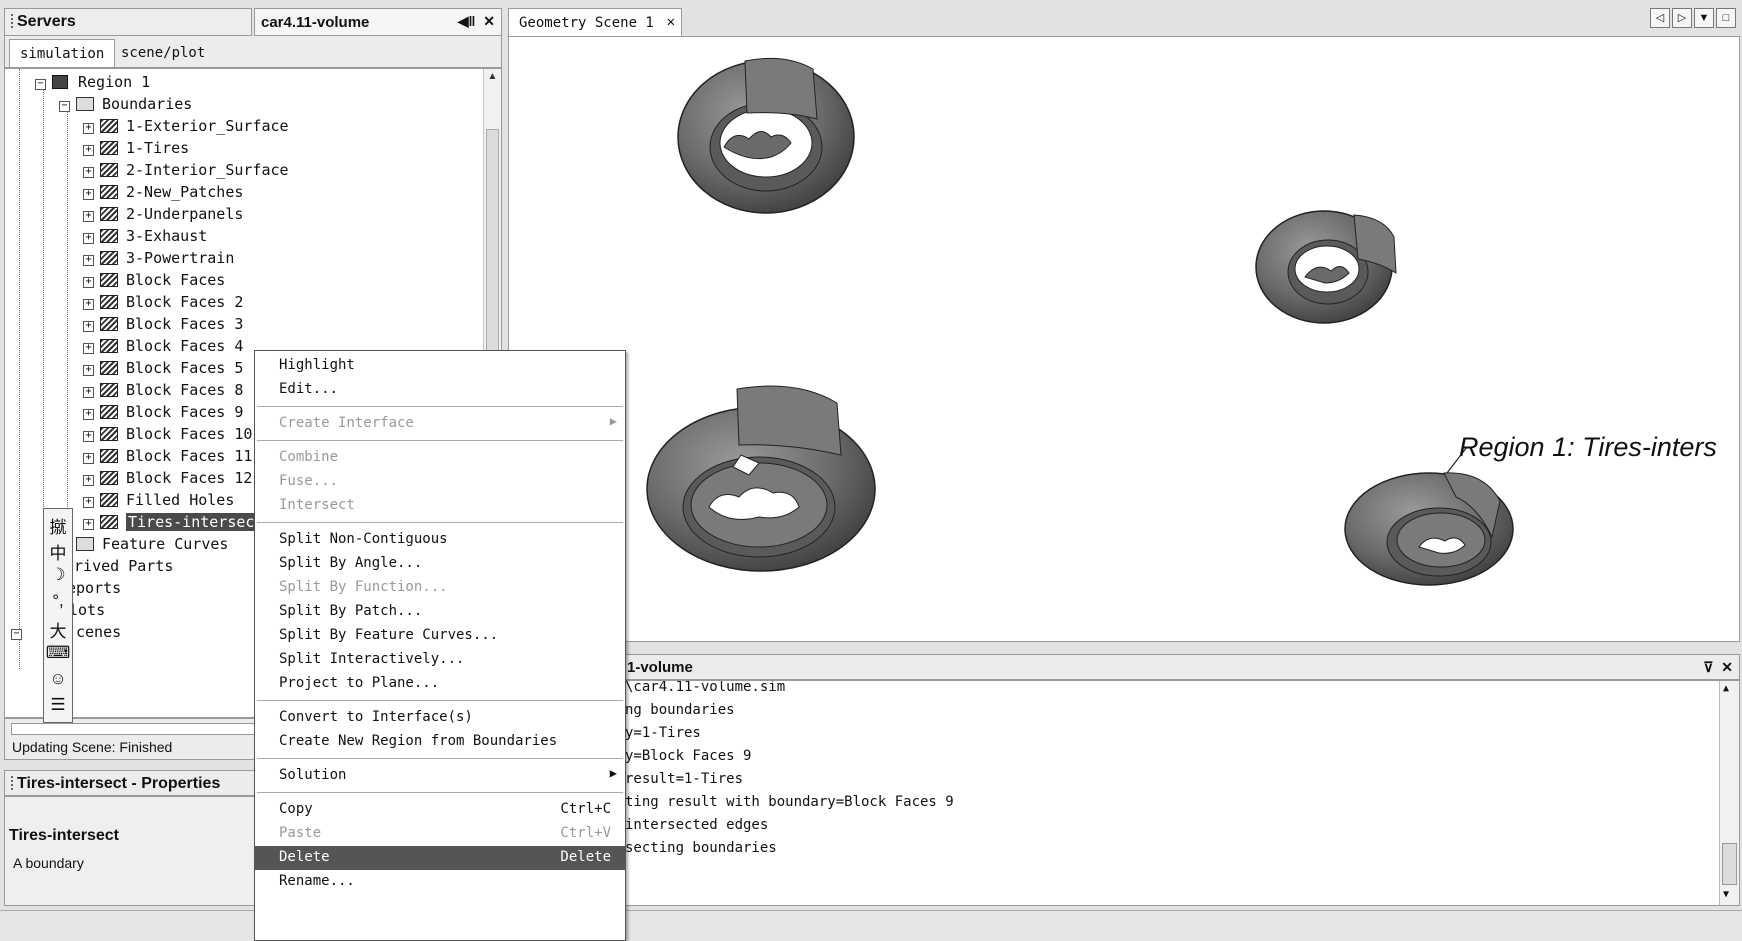 This screenshot has height=941, width=1742. Describe the element at coordinates (595, 22) in the screenshot. I see `tab-geometry-scene: Geometry Scene 1 ✕` at that location.